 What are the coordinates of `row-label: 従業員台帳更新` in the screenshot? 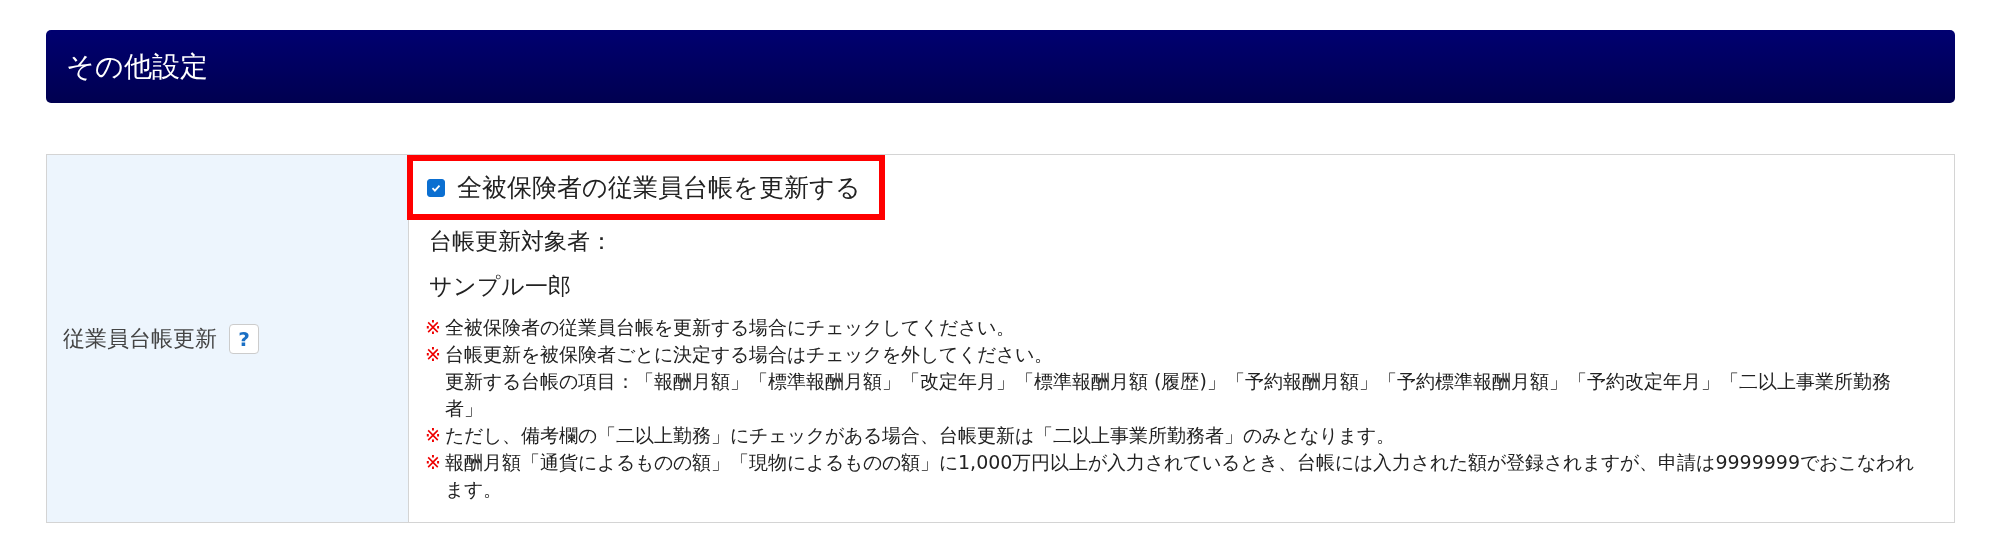 It's located at (140, 338).